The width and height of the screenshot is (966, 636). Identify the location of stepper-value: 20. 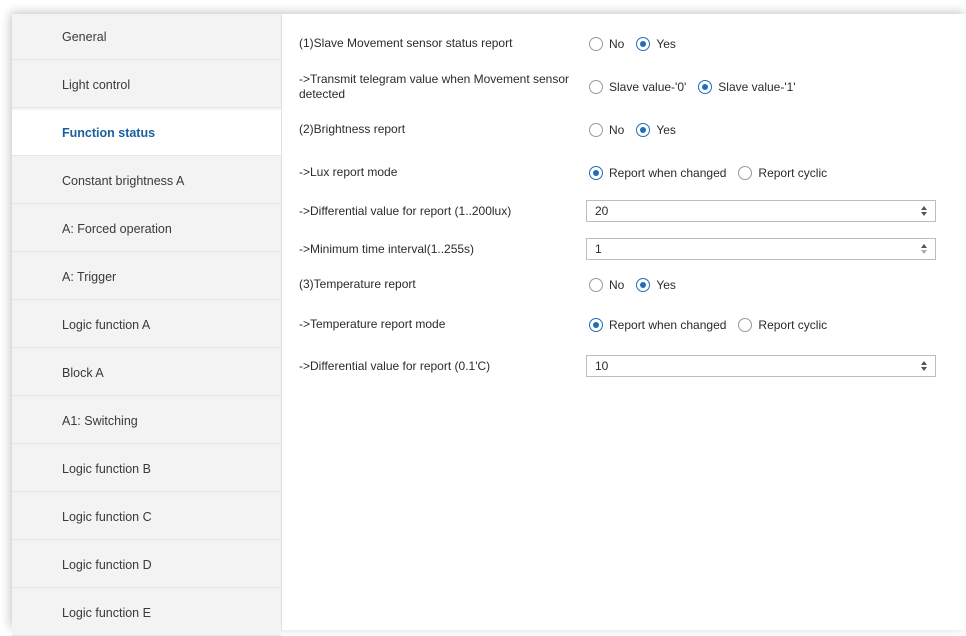
(601, 211).